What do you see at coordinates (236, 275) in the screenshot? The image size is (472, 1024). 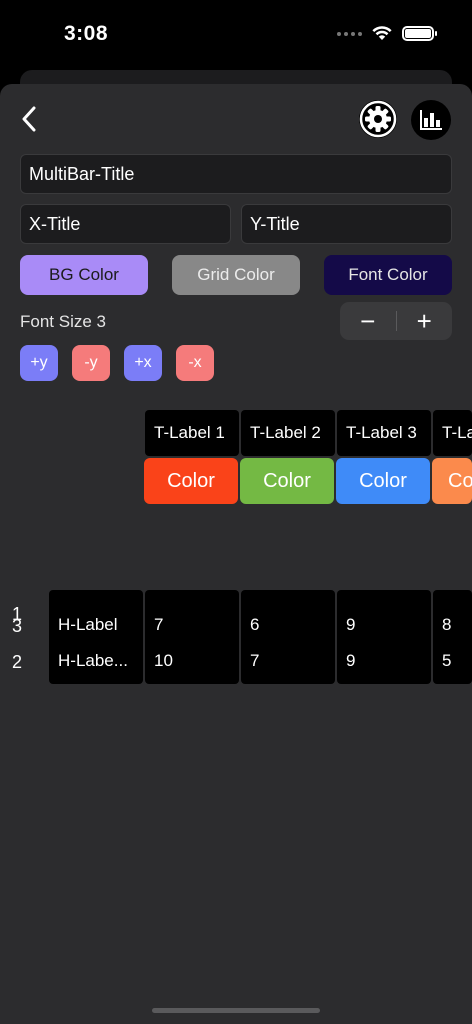 I see `grid-color-button: Grid Color` at bounding box center [236, 275].